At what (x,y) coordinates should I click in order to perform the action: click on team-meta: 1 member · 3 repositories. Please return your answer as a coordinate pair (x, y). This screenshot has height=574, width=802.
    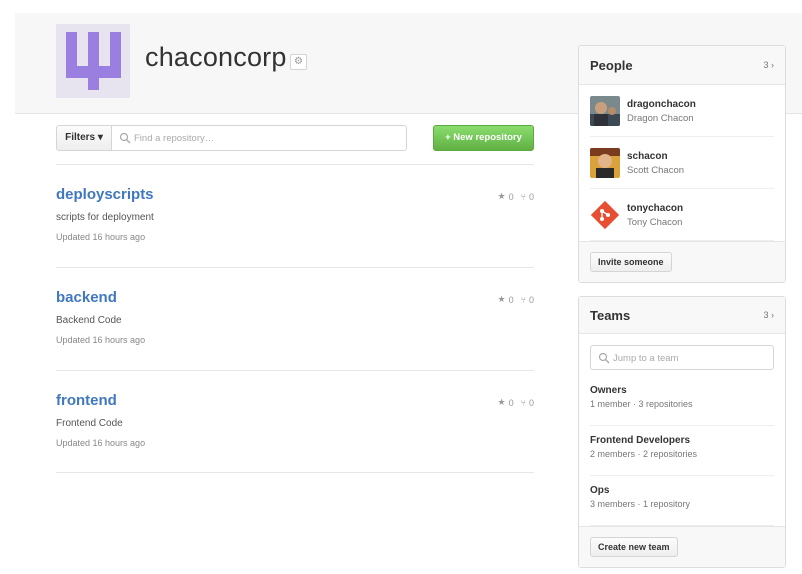
    Looking at the image, I should click on (641, 404).